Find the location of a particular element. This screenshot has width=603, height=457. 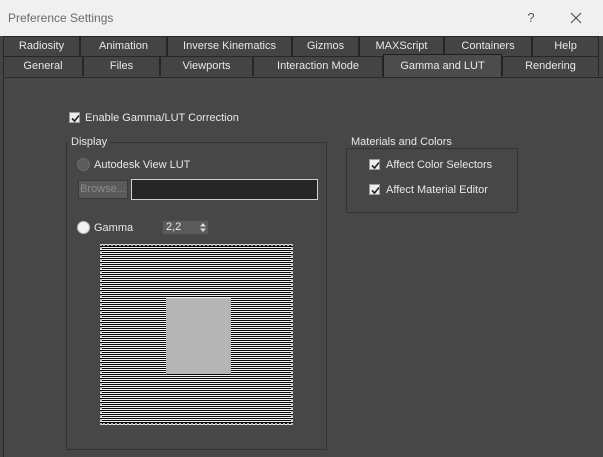

tab-general: General is located at coordinates (43, 66).